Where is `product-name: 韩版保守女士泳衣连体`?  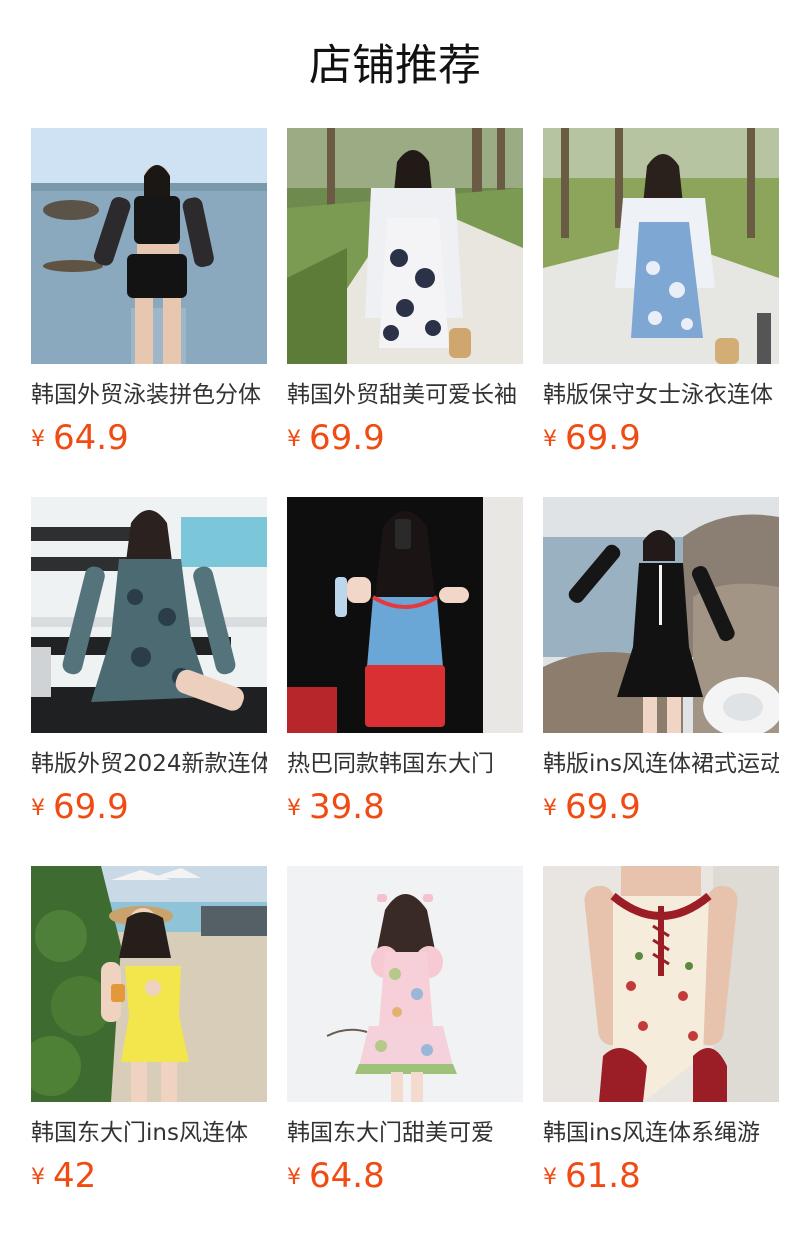
product-name: 韩版保守女士泳衣连体 is located at coordinates (661, 395).